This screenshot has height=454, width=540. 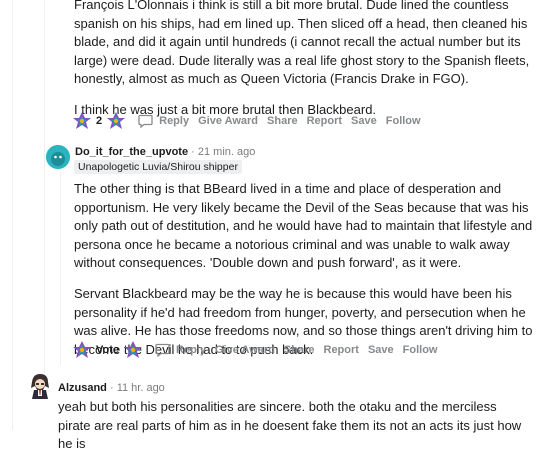 I want to click on thread-line-outer, so click(x=12, y=215).